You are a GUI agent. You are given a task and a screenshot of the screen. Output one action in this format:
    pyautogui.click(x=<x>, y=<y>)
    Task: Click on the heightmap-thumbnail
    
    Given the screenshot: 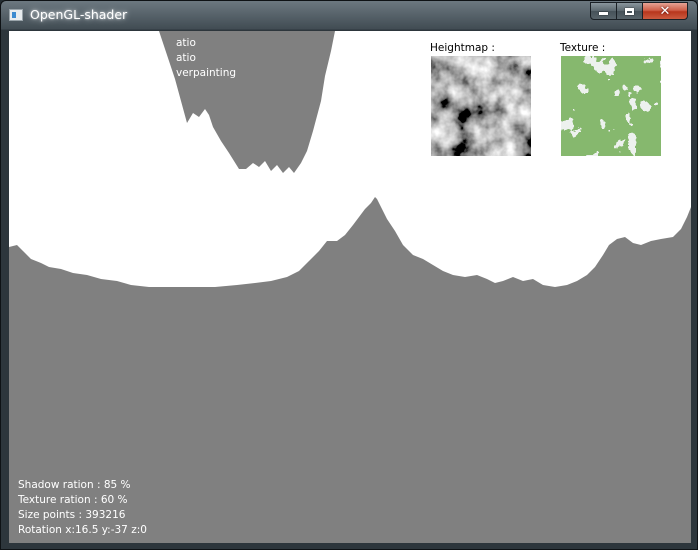 What is the action you would take?
    pyautogui.click(x=481, y=106)
    